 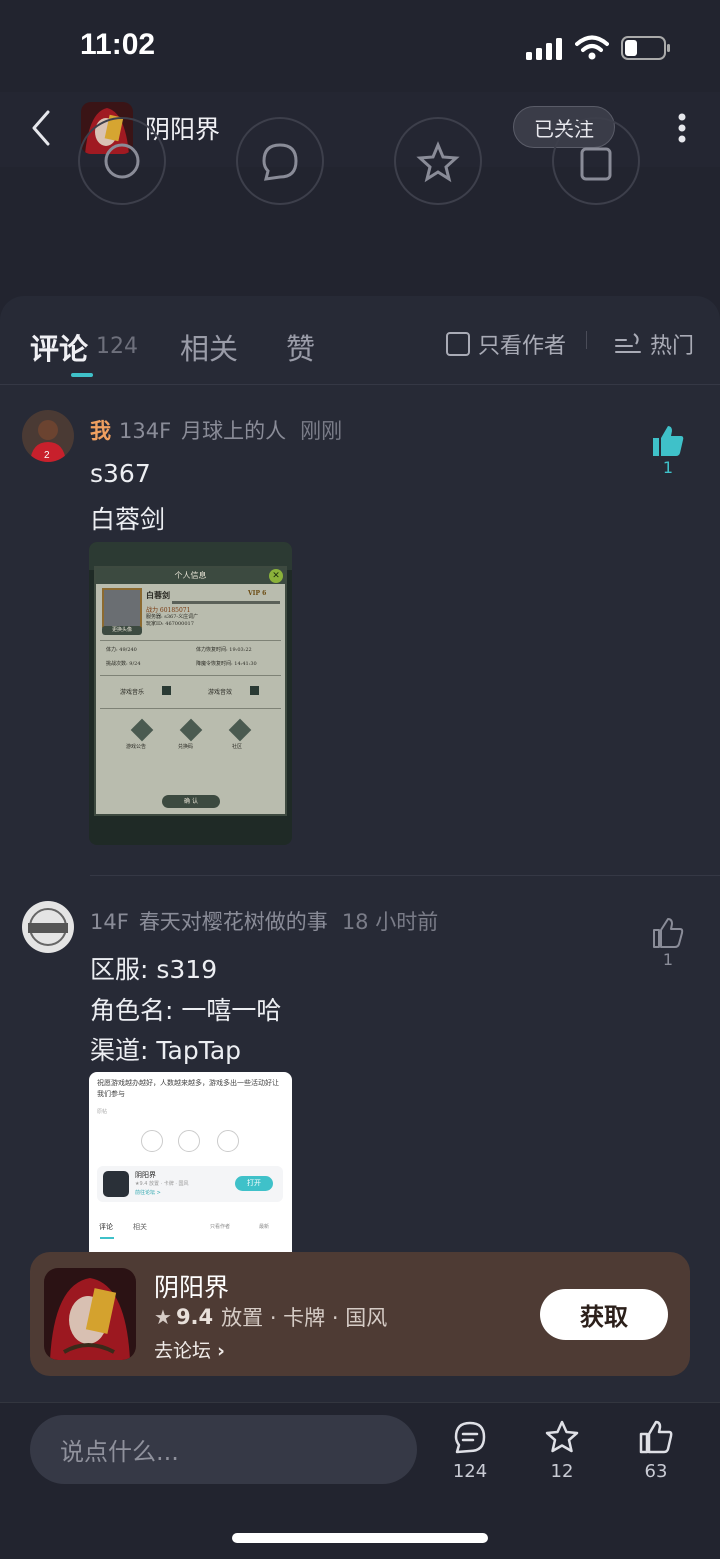 I want to click on favorite-circle-button, so click(x=438, y=161).